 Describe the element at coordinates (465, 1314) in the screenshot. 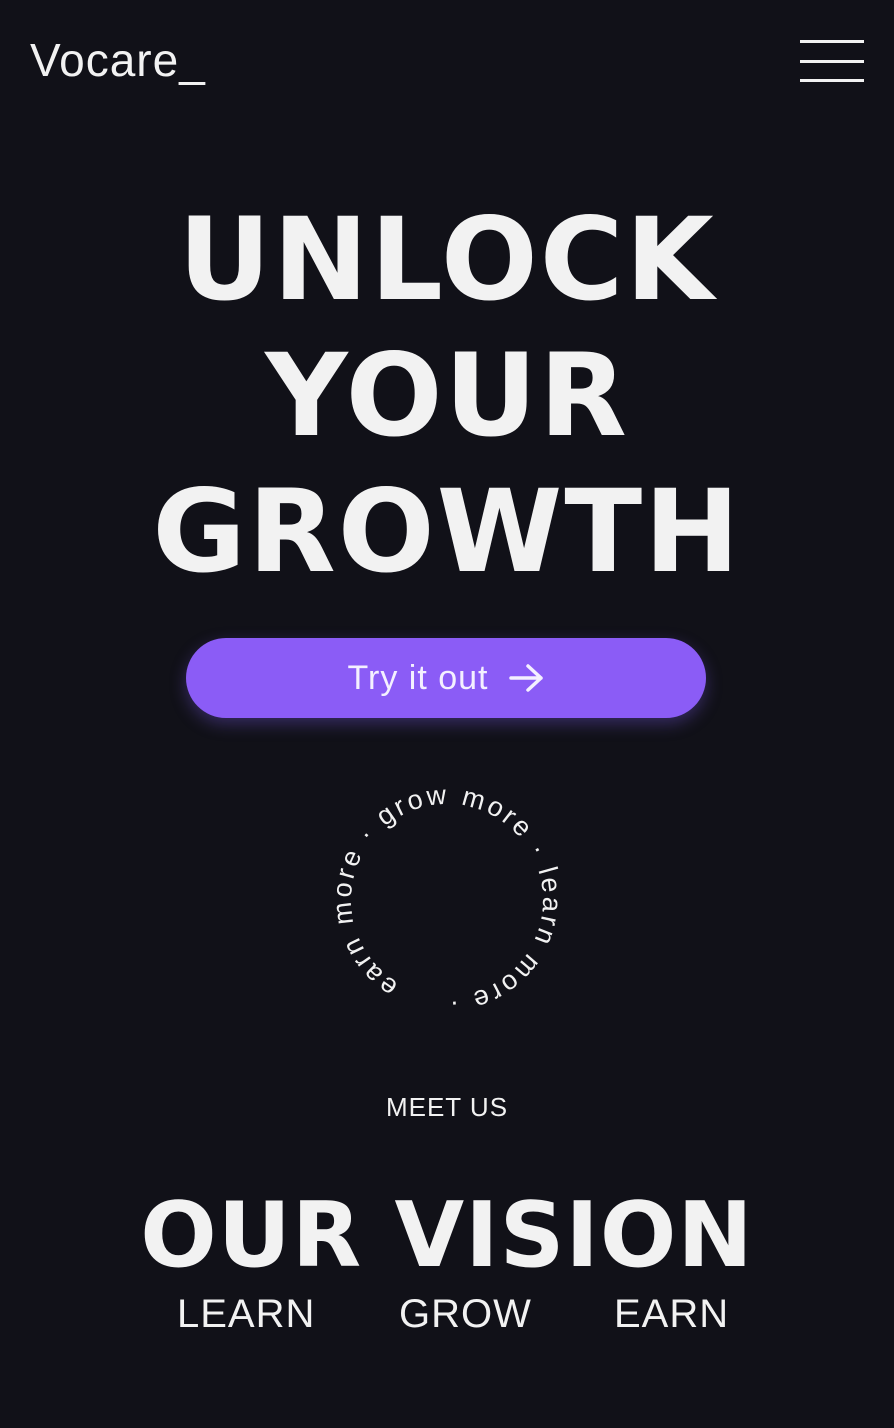

I see `pillar-grow: GROW` at that location.